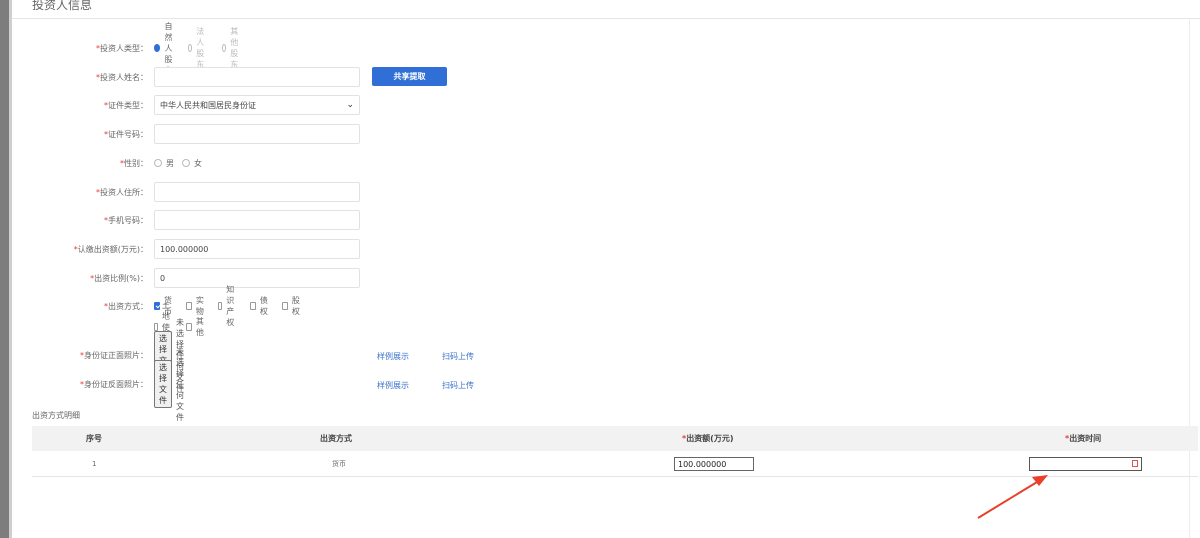 The width and height of the screenshot is (1200, 538). I want to click on row-method: 货币, so click(339, 463).